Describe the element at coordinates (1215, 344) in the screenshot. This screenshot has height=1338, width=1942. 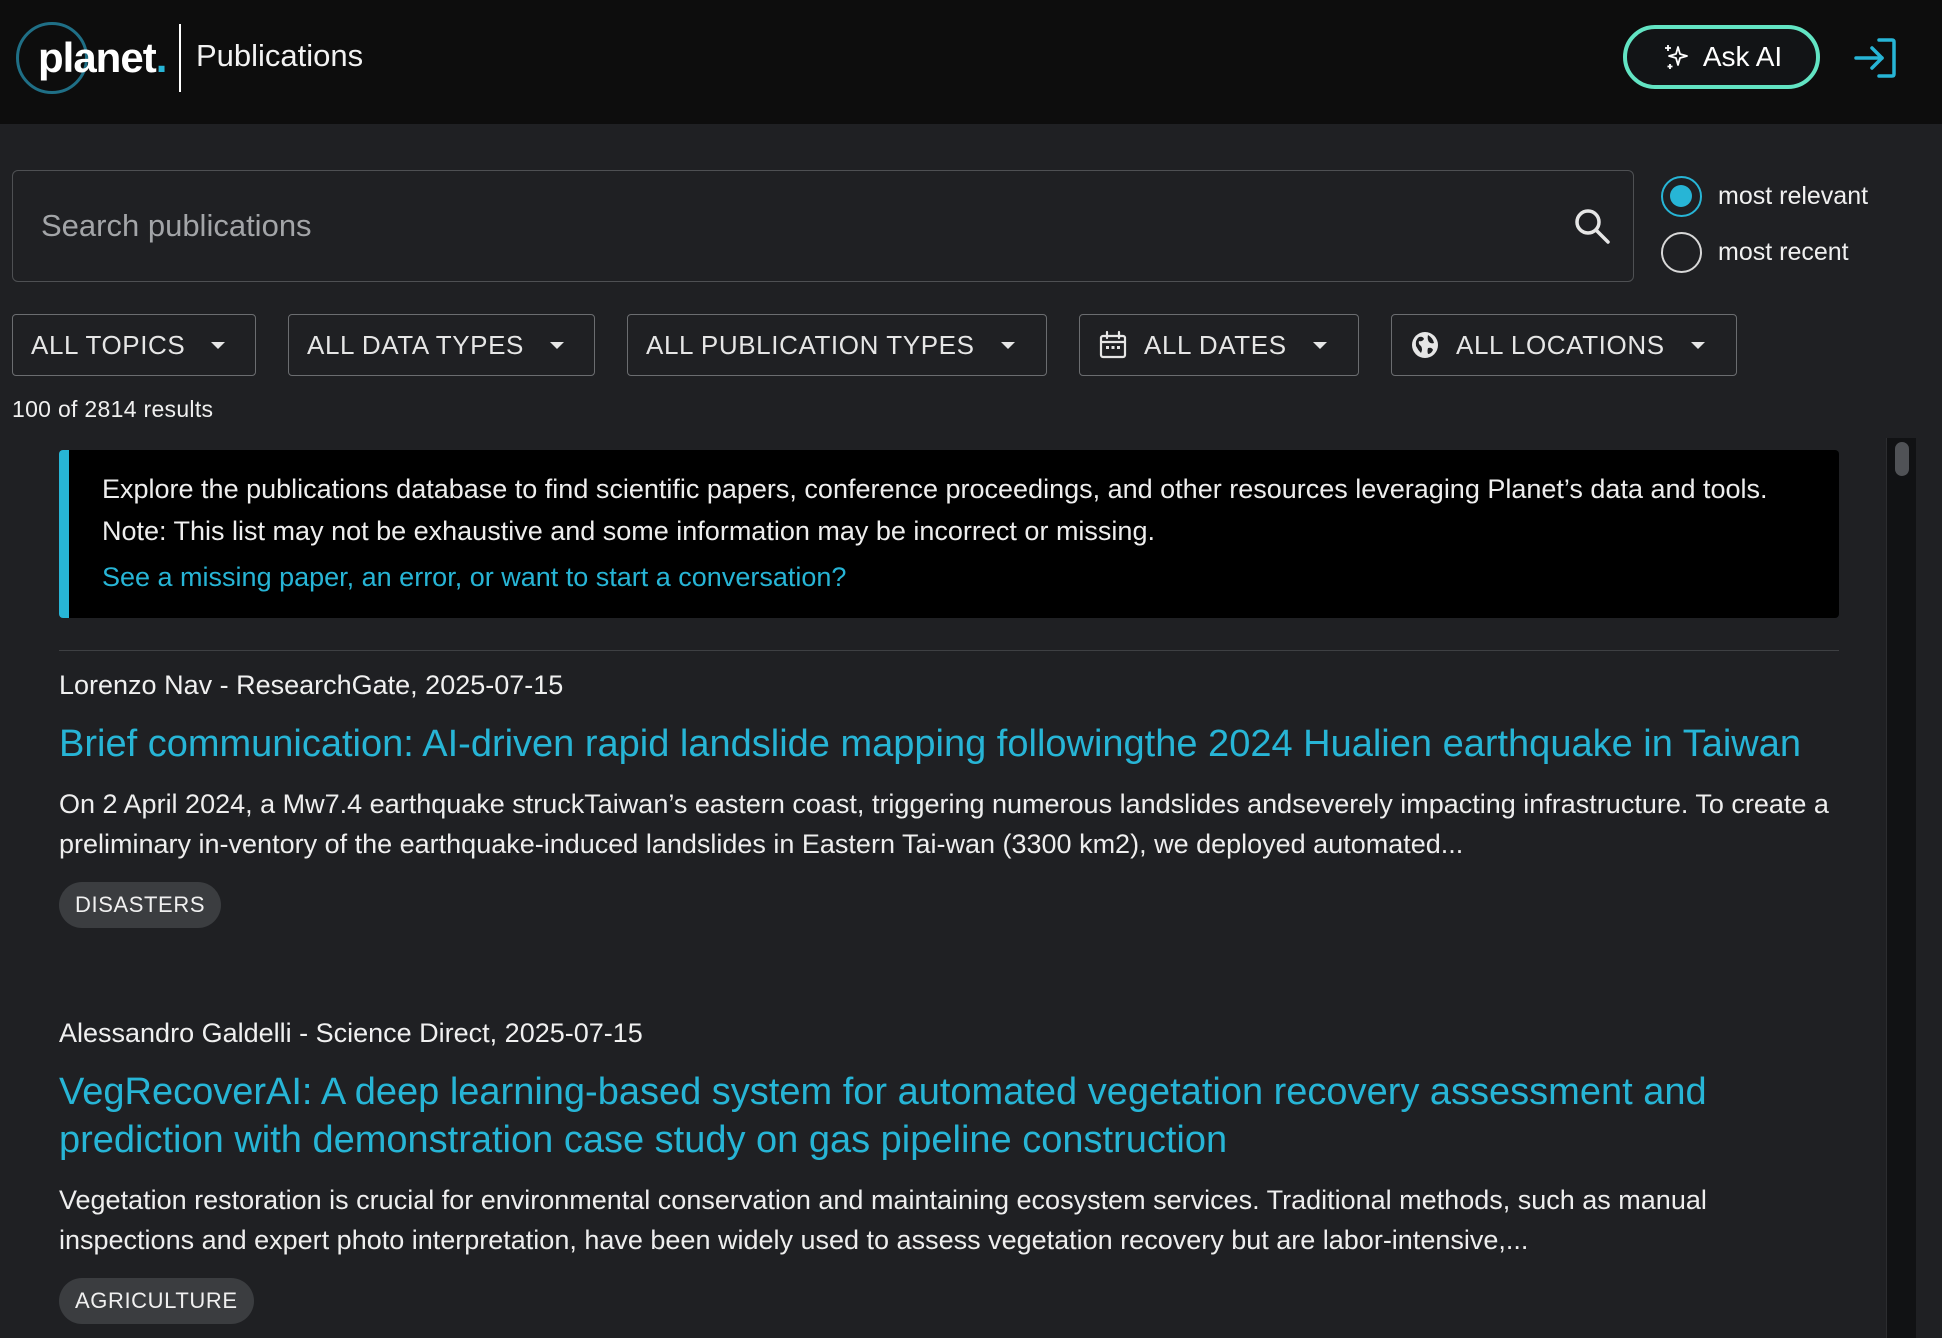
I see `filter-label: ALL DATES` at that location.